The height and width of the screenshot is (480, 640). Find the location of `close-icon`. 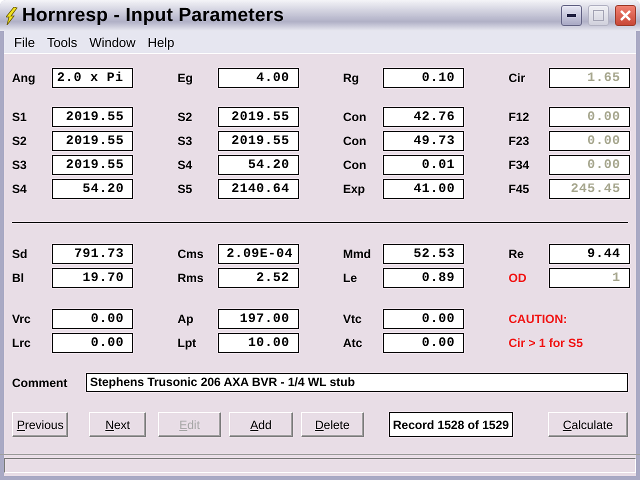

close-icon is located at coordinates (625, 15).